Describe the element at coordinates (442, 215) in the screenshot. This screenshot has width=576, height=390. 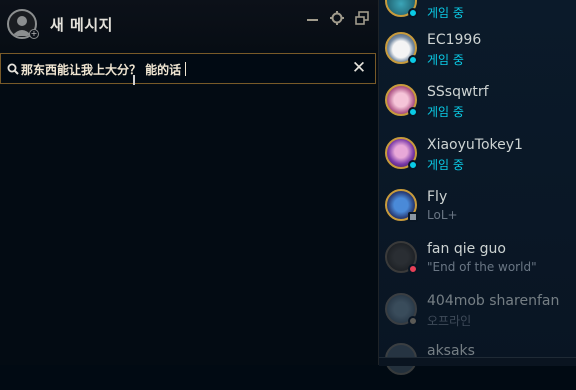
I see `friend-status: LoL+` at that location.